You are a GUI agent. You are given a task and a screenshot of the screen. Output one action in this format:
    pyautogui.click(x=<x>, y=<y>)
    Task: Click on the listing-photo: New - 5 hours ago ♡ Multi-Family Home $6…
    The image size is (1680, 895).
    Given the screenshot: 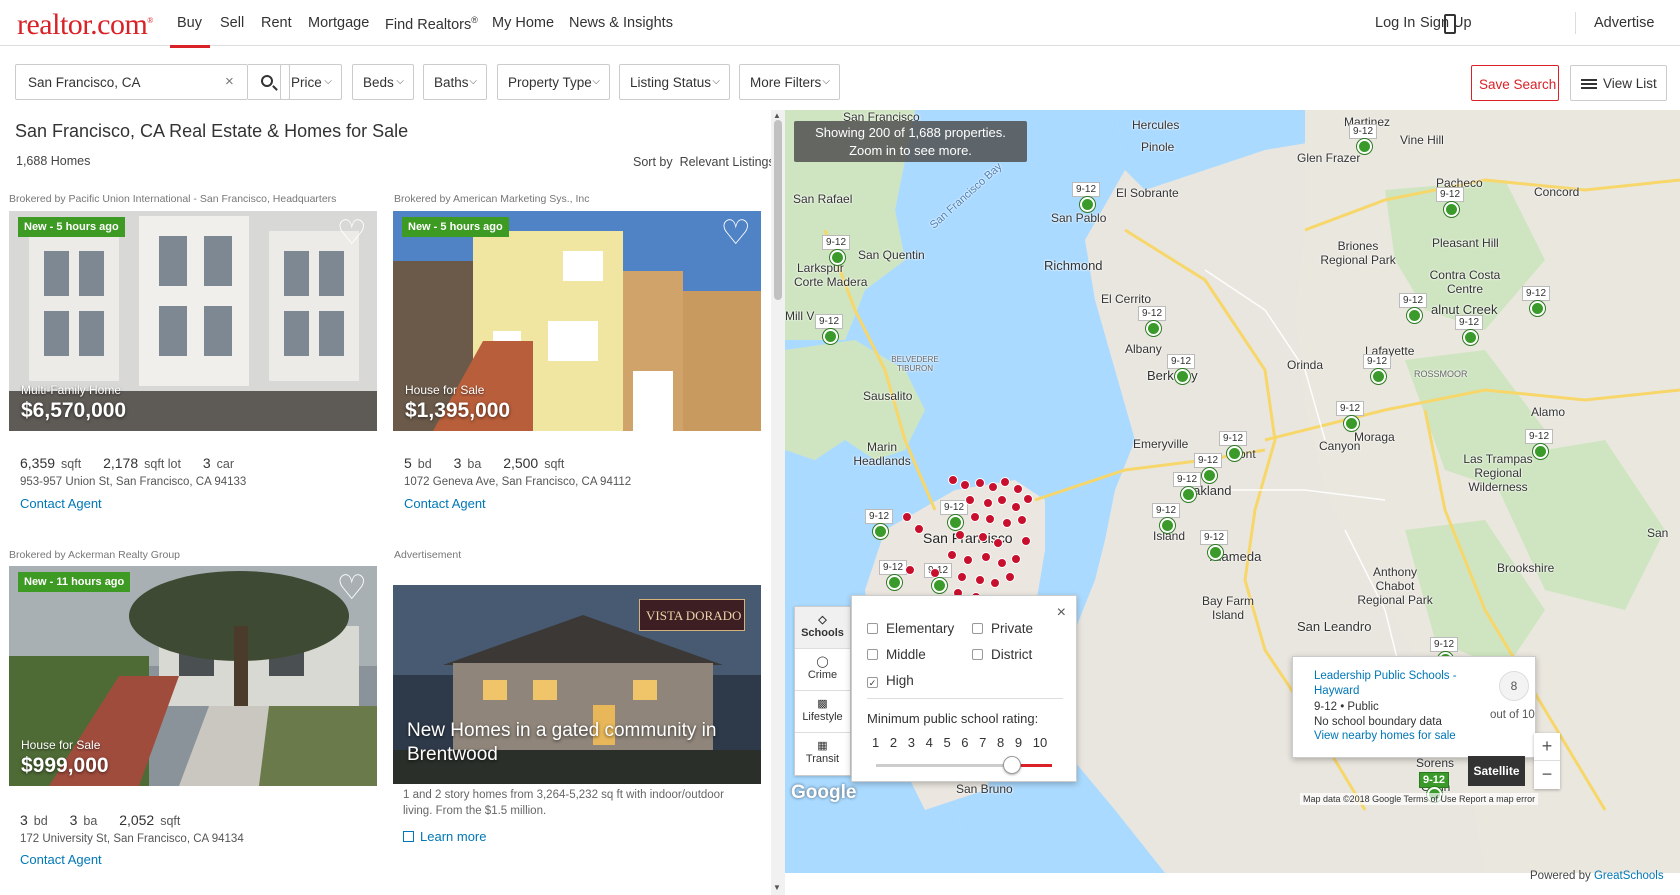 What is the action you would take?
    pyautogui.click(x=193, y=321)
    